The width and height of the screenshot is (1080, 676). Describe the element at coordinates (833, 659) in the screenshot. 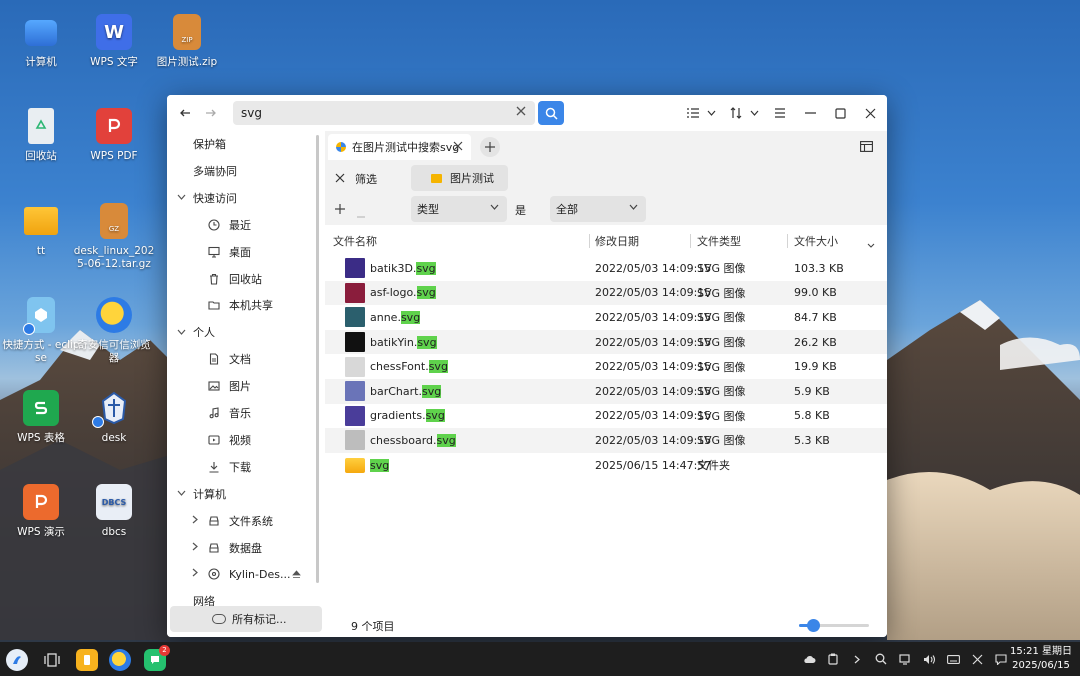

I see `clipboard-tray-icon` at that location.